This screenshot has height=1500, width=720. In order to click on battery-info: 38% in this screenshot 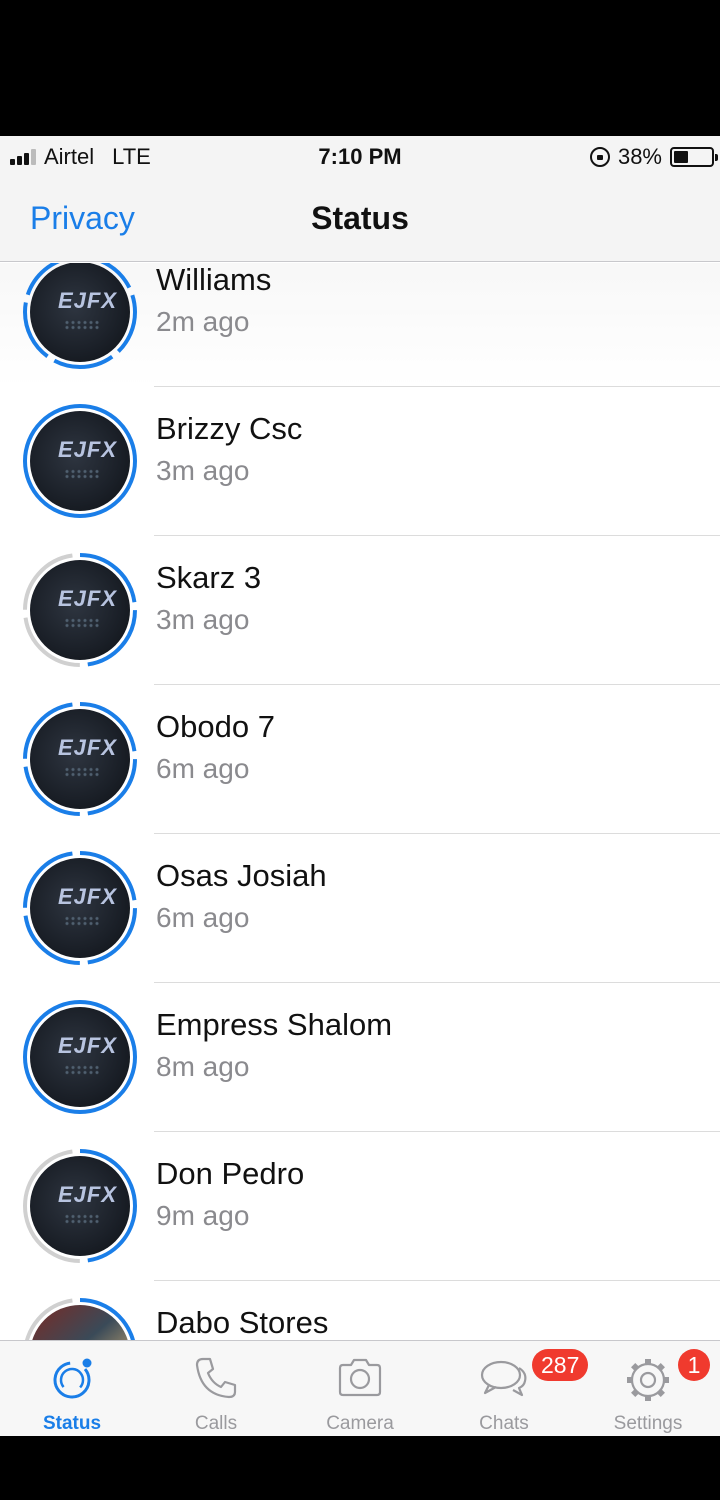, I will do `click(653, 157)`.